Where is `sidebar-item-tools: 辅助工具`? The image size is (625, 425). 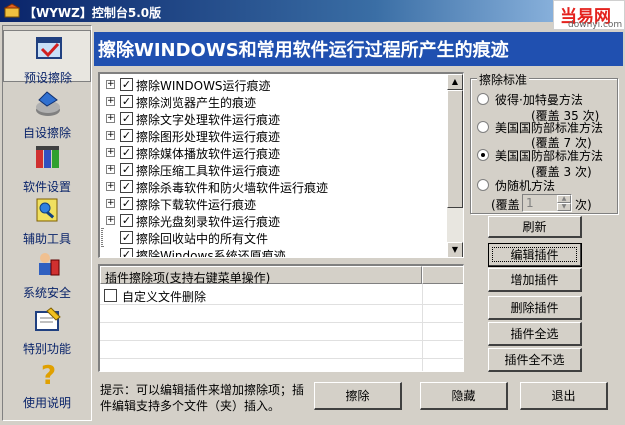 sidebar-item-tools: 辅助工具 is located at coordinates (47, 219).